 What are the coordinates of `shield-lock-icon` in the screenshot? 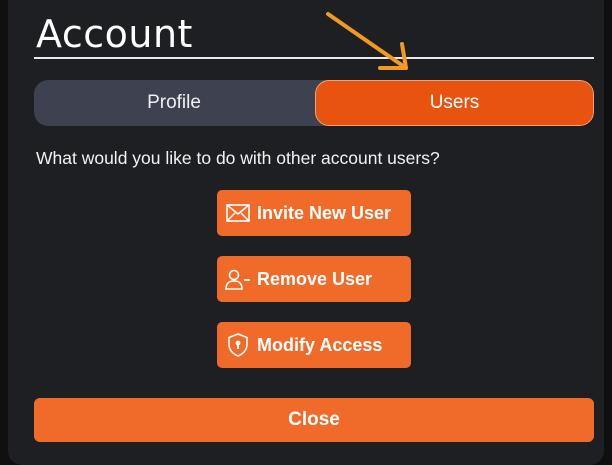 It's located at (238, 345).